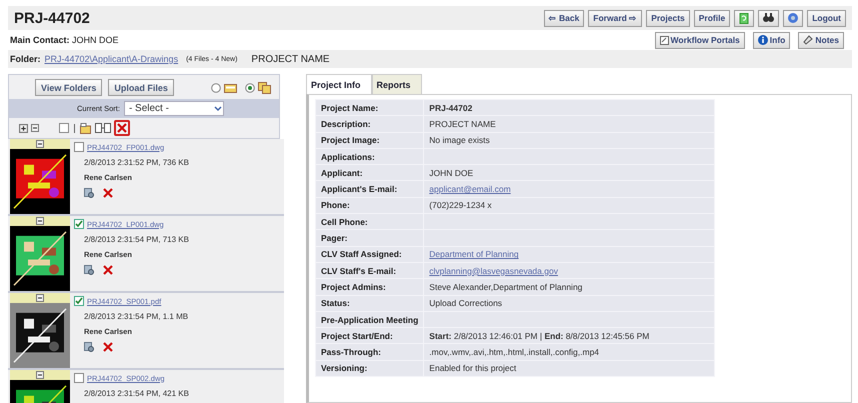 This screenshot has width=858, height=403. Describe the element at coordinates (564, 18) in the screenshot. I see `nav-button: ⇦ Back` at that location.